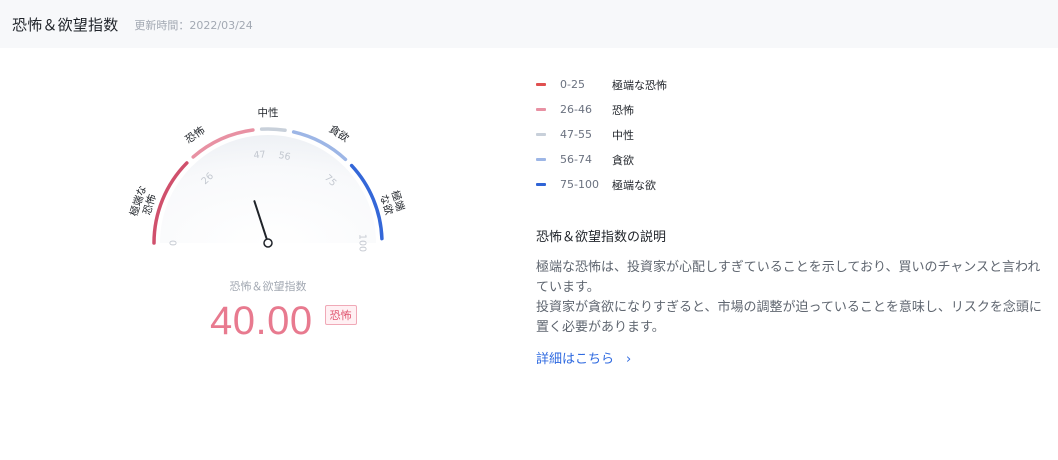  What do you see at coordinates (601, 237) in the screenshot?
I see `description-title: 恐怖＆欲望指数の説明` at bounding box center [601, 237].